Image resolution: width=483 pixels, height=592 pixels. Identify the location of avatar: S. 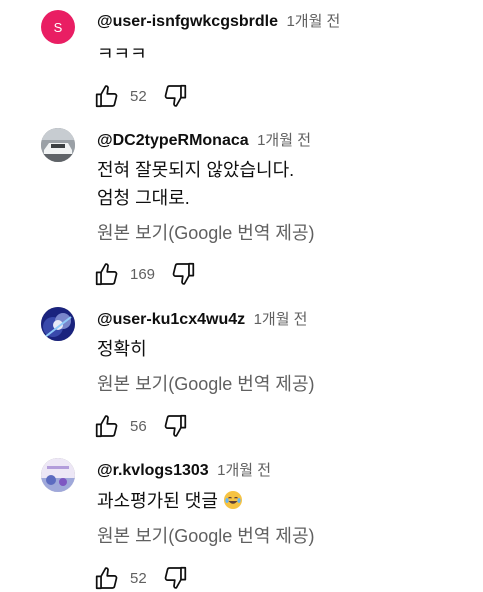
(58, 27).